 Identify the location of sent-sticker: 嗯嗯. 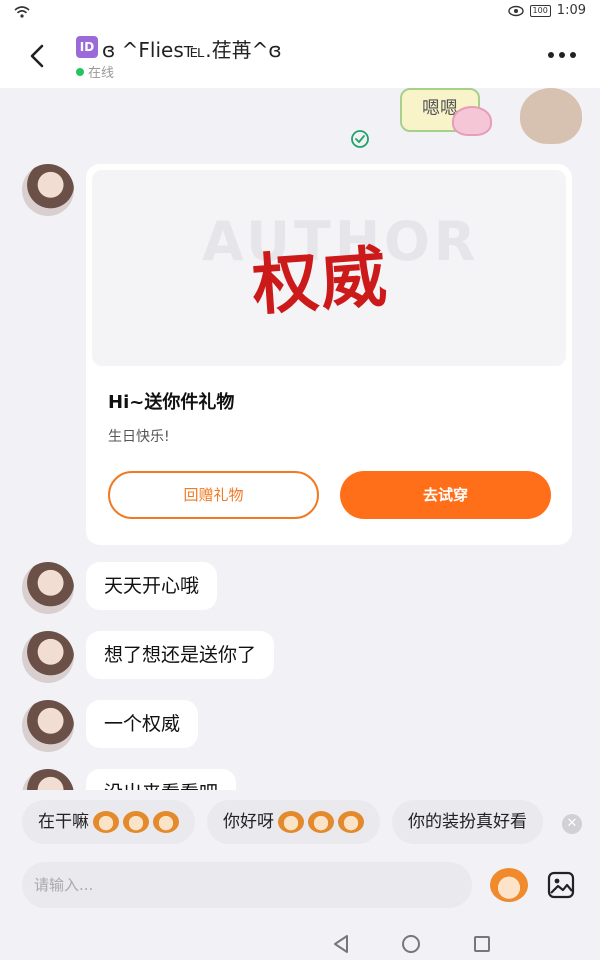
(487, 116).